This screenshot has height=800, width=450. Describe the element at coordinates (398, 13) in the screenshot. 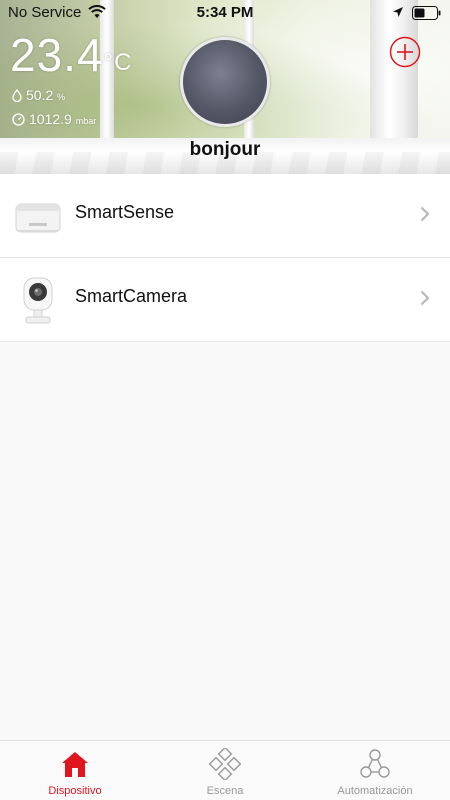

I see `location-arrow-icon` at that location.